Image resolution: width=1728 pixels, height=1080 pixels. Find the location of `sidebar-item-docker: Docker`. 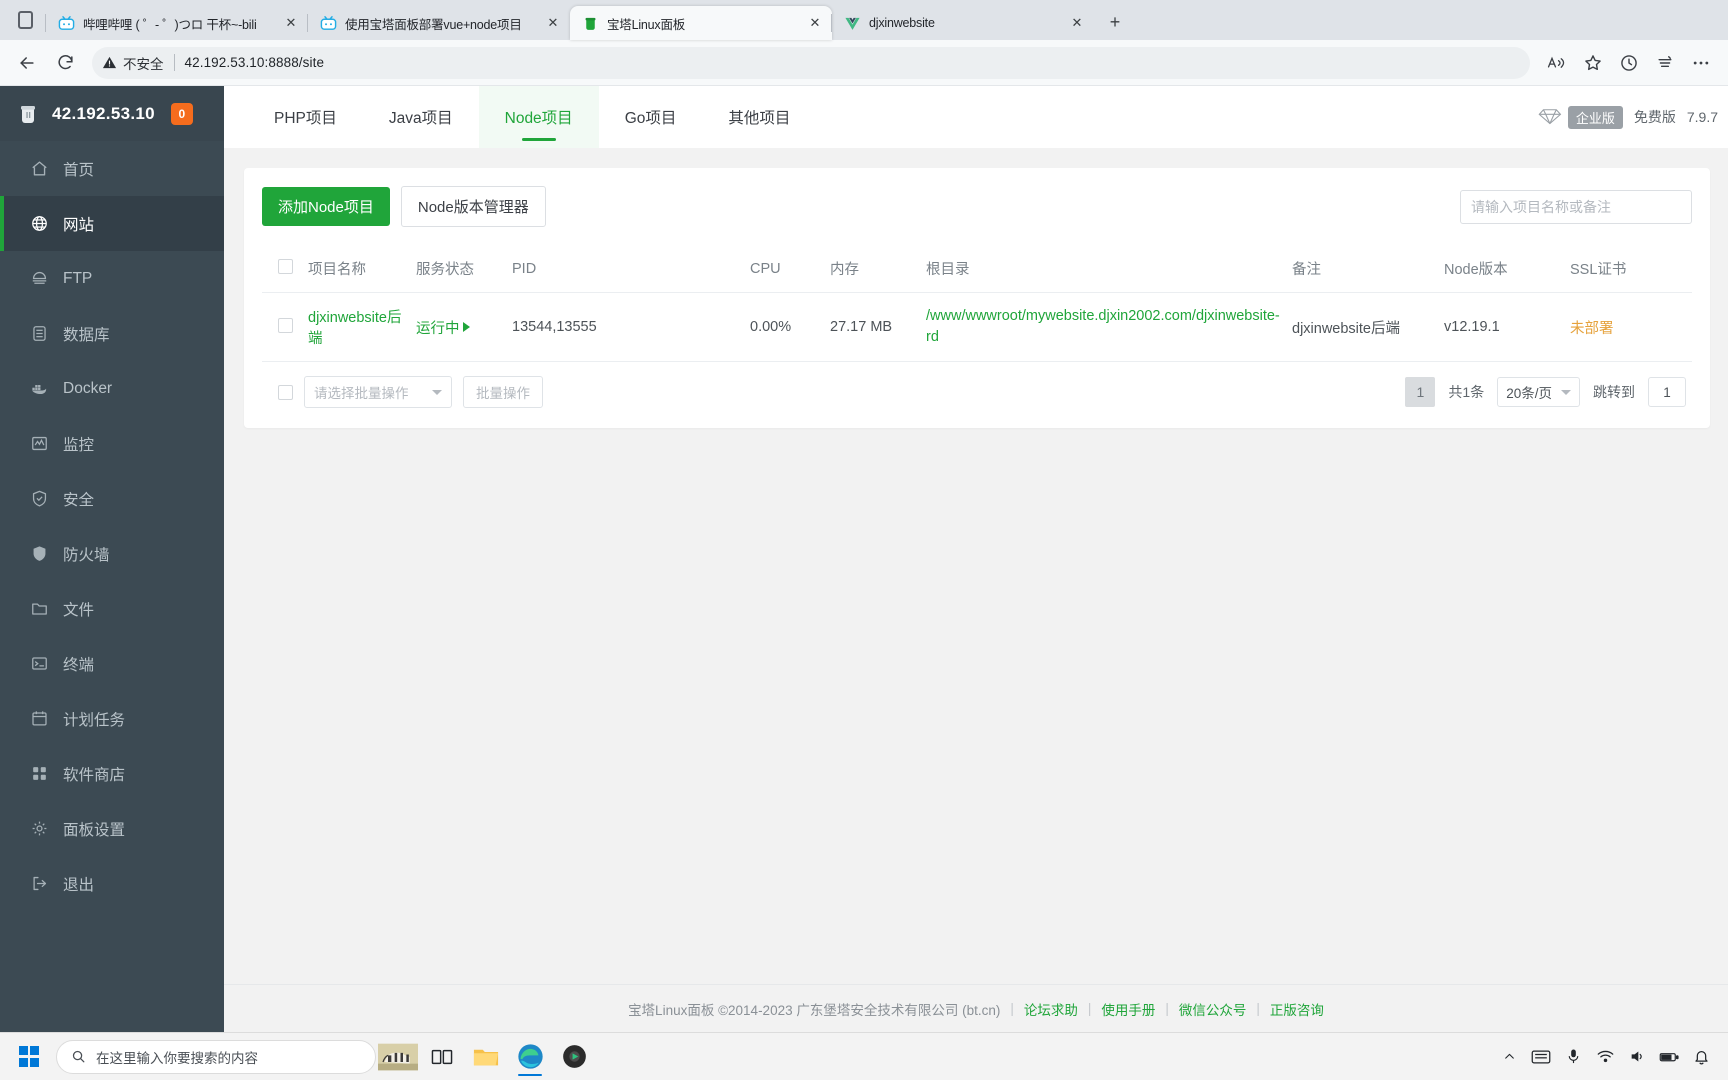

sidebar-item-docker: Docker is located at coordinates (112, 388).